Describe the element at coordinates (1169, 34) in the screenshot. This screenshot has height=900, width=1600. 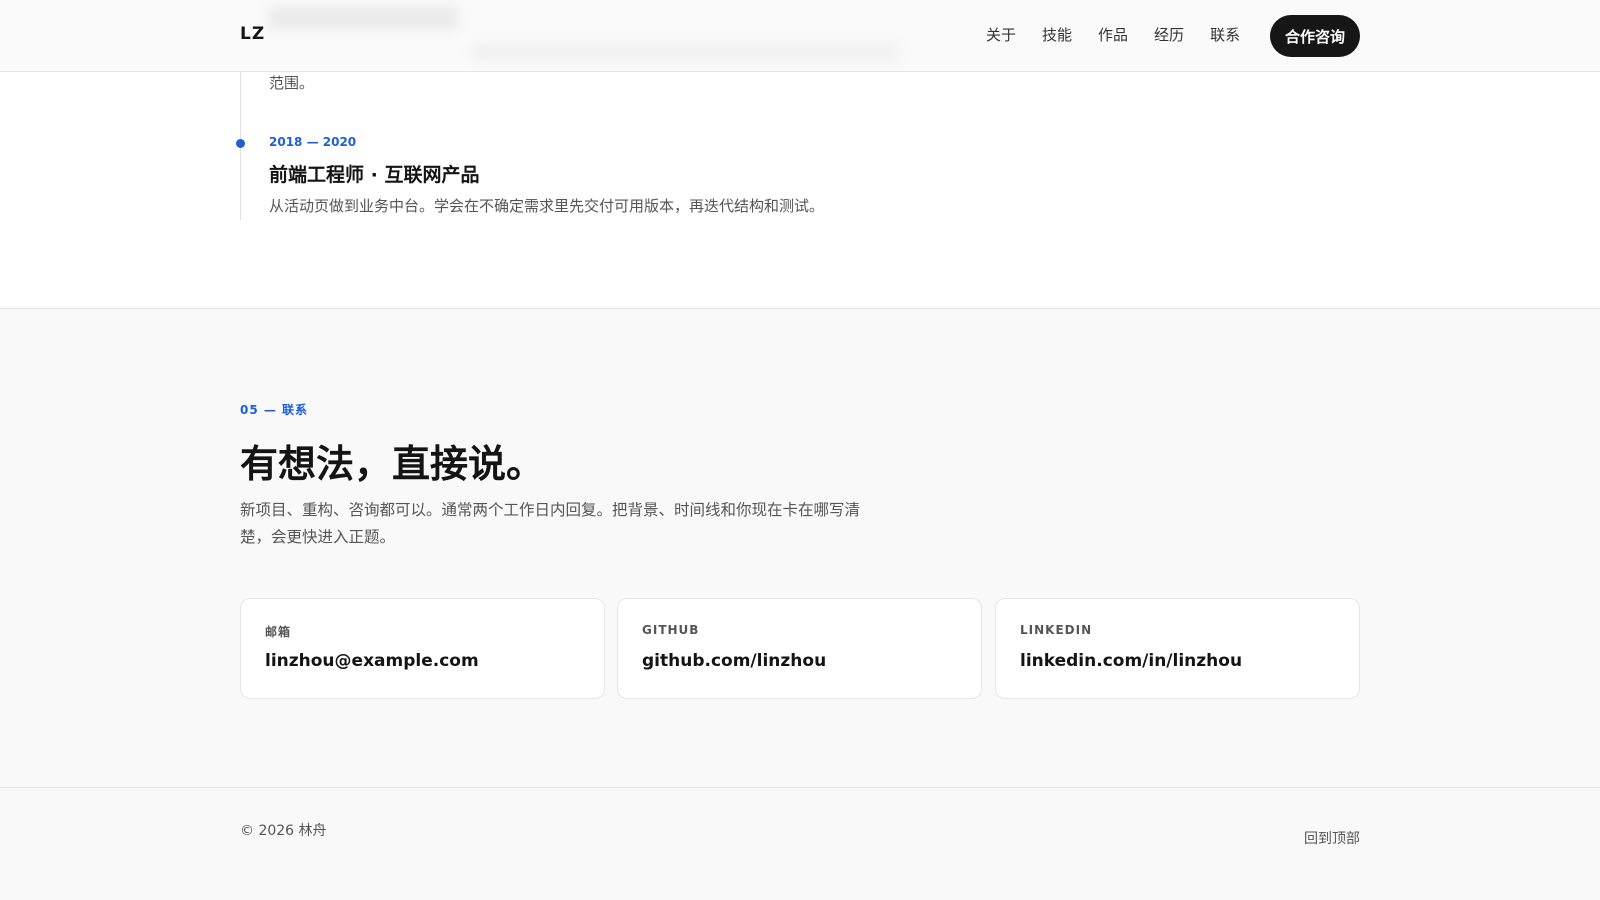
I see `nav-item-experience: 经历` at that location.